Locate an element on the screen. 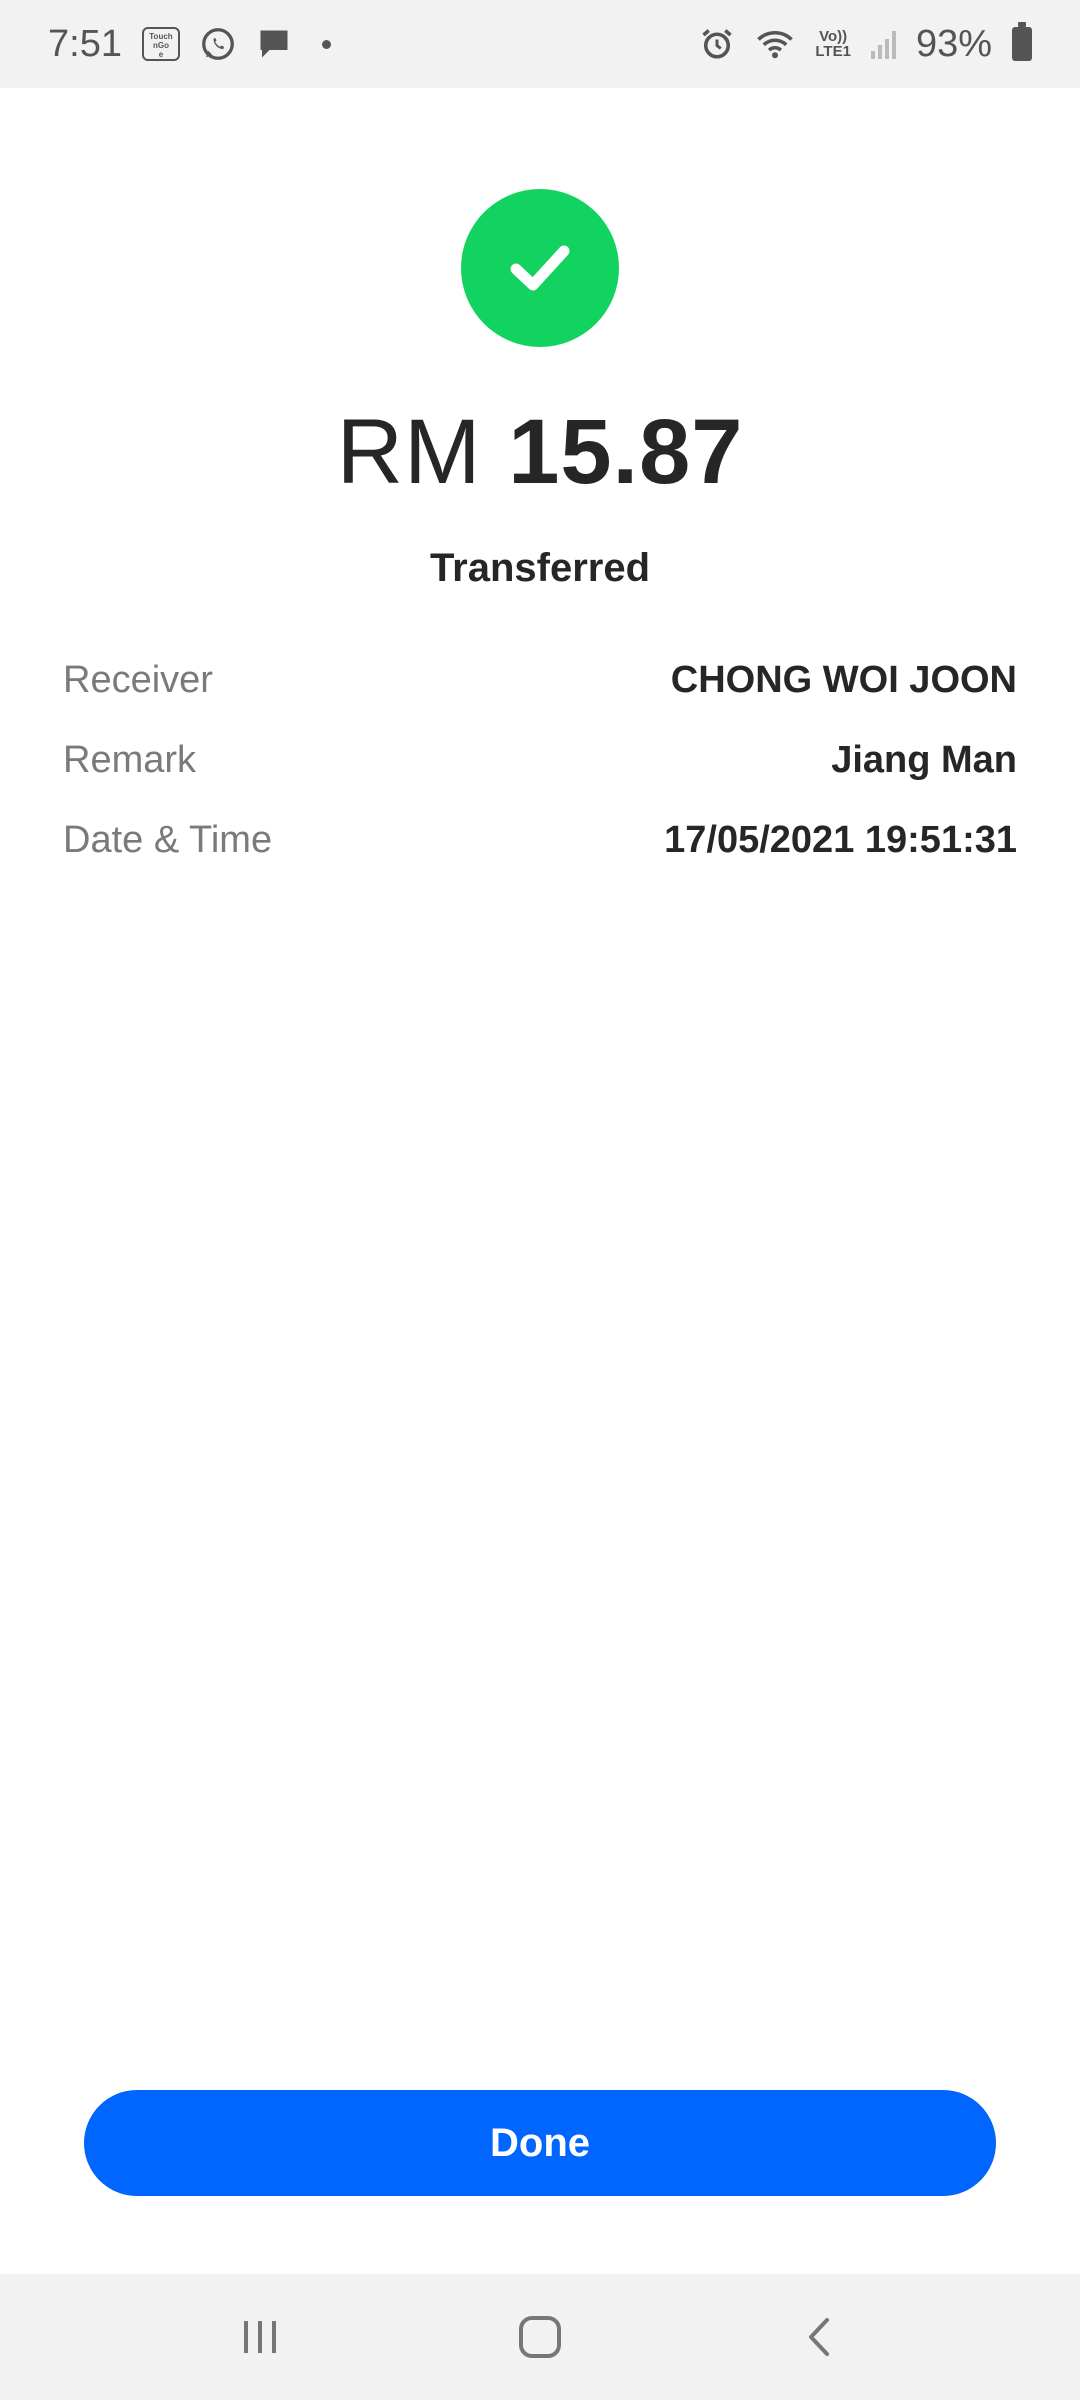 This screenshot has height=2400, width=1080. whatsapp-icon is located at coordinates (218, 44).